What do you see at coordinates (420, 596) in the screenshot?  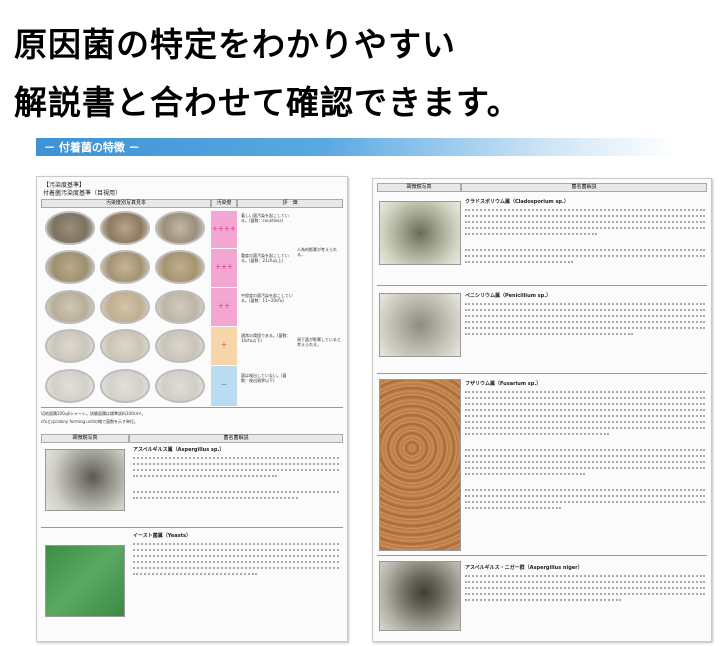 I see `aspergillus-niger-micrograph` at bounding box center [420, 596].